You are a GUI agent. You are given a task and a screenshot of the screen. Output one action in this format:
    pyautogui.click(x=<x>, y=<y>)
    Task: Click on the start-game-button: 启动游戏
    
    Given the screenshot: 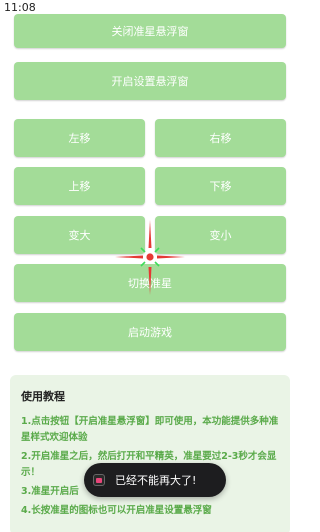 What is the action you would take?
    pyautogui.click(x=150, y=332)
    